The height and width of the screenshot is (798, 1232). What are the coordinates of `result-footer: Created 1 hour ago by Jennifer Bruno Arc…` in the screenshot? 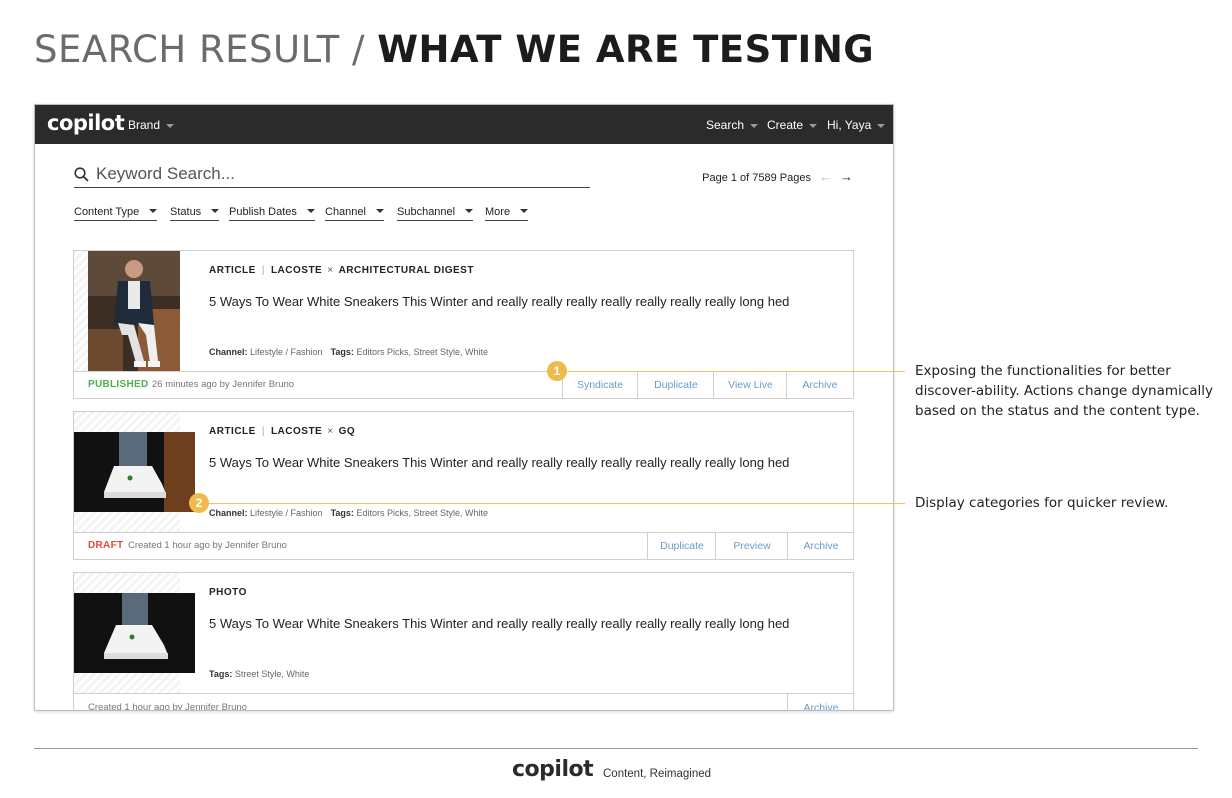 It's located at (464, 702).